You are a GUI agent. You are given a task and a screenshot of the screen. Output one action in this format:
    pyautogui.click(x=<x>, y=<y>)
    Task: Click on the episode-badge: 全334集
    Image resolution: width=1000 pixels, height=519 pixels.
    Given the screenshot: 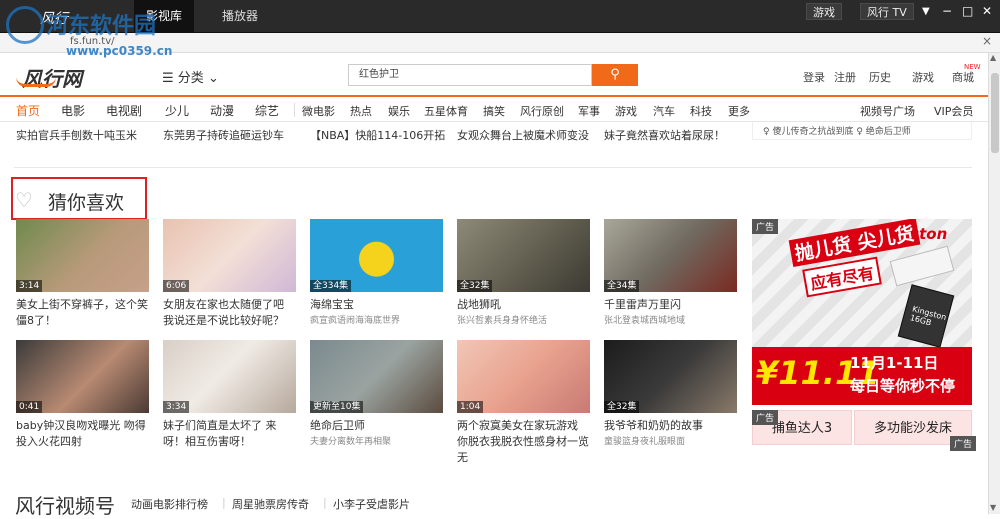 What is the action you would take?
    pyautogui.click(x=331, y=286)
    